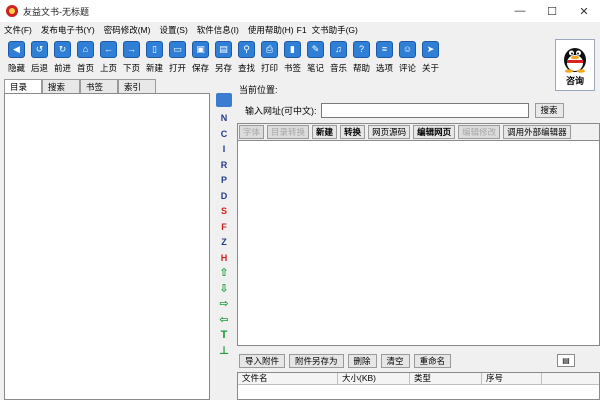  Describe the element at coordinates (200, 49) in the screenshot. I see `save-icon: ▣` at that location.